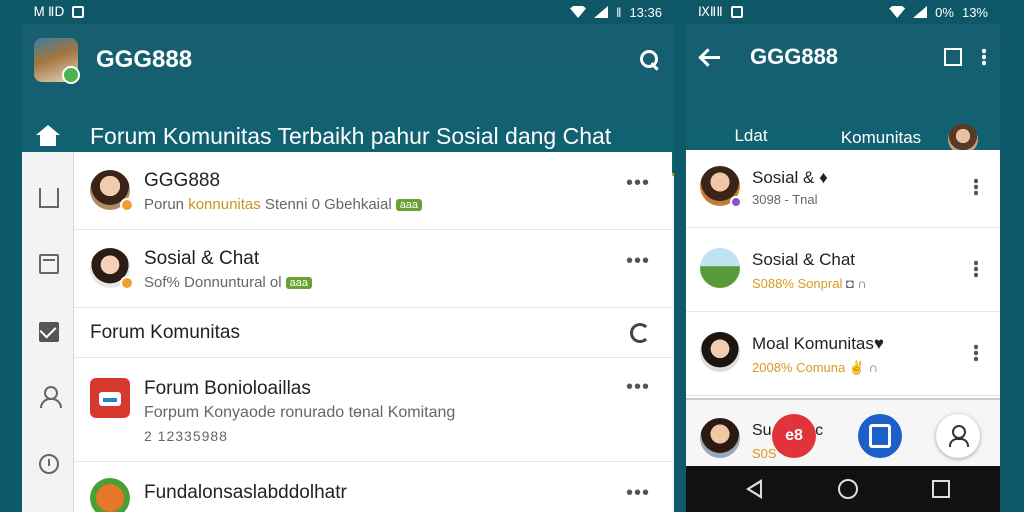  I want to click on home-outline-icon, so click(49, 198).